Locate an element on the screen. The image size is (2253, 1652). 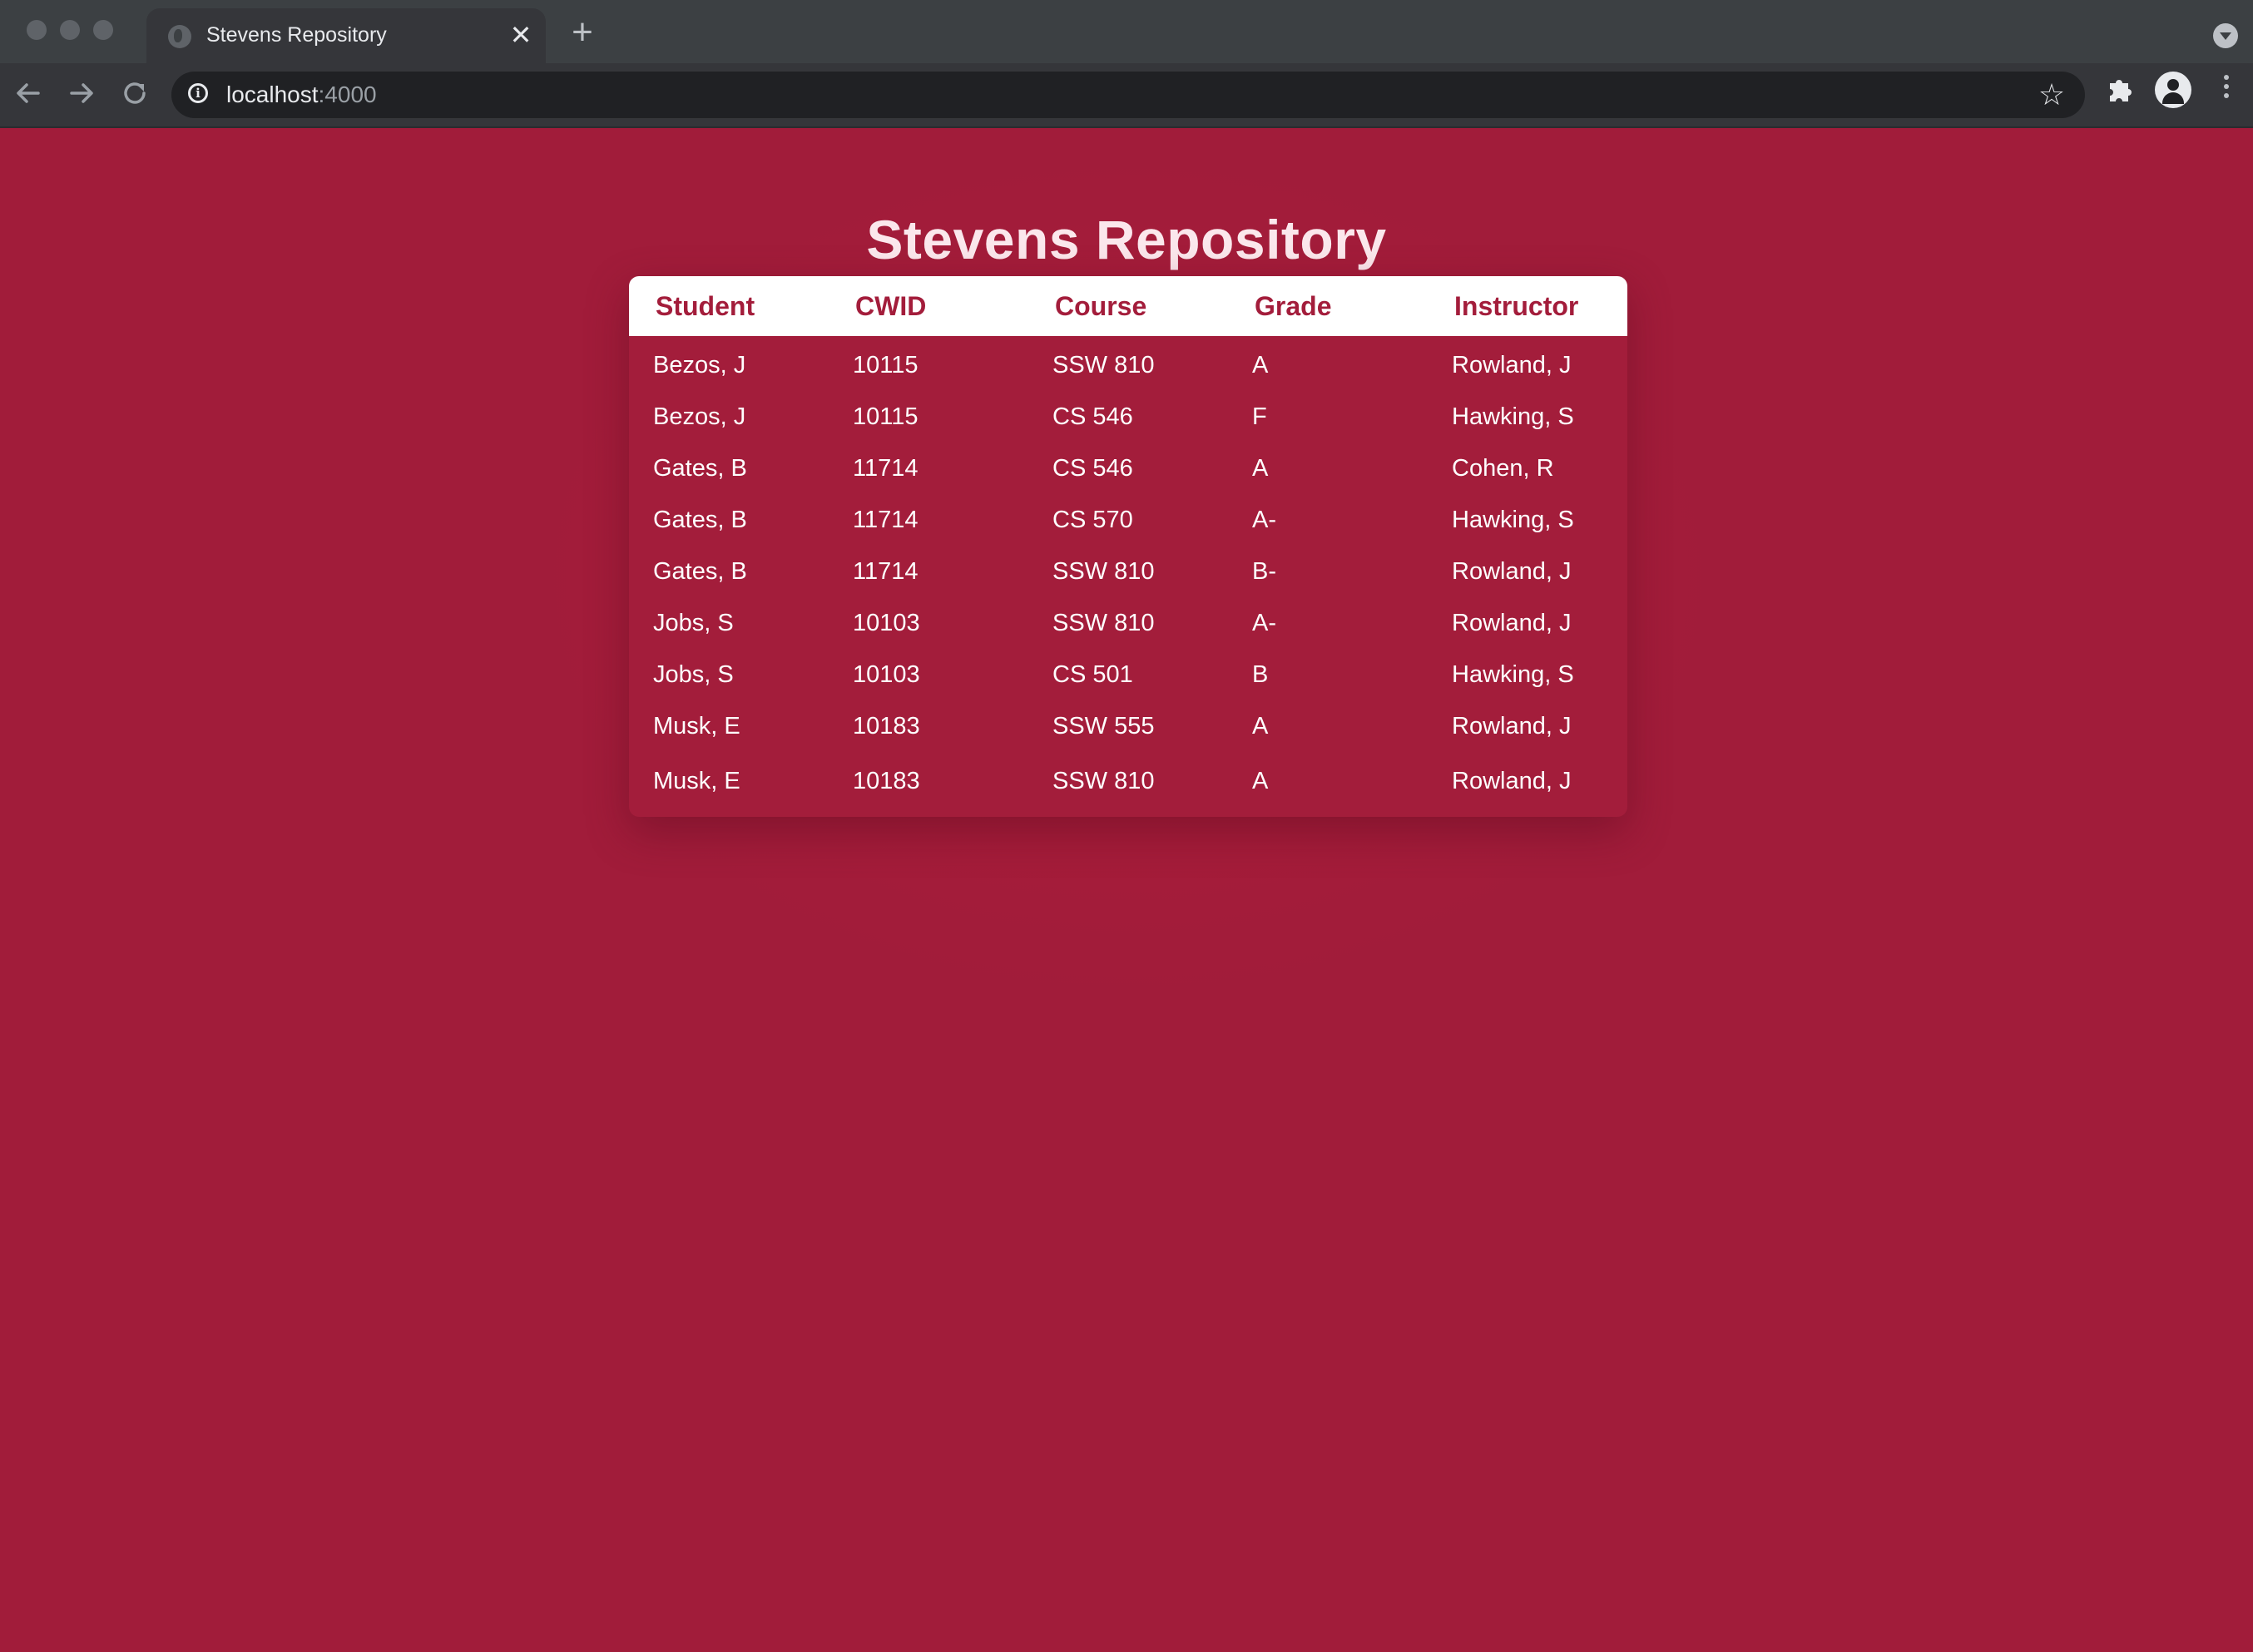
back-button is located at coordinates (28, 93).